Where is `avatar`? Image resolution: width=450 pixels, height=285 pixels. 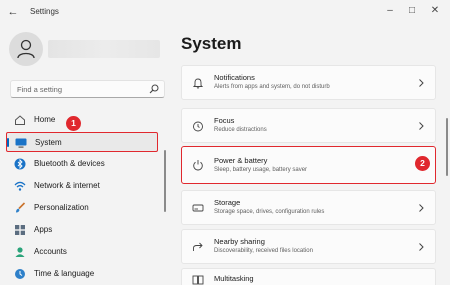 avatar is located at coordinates (26, 49).